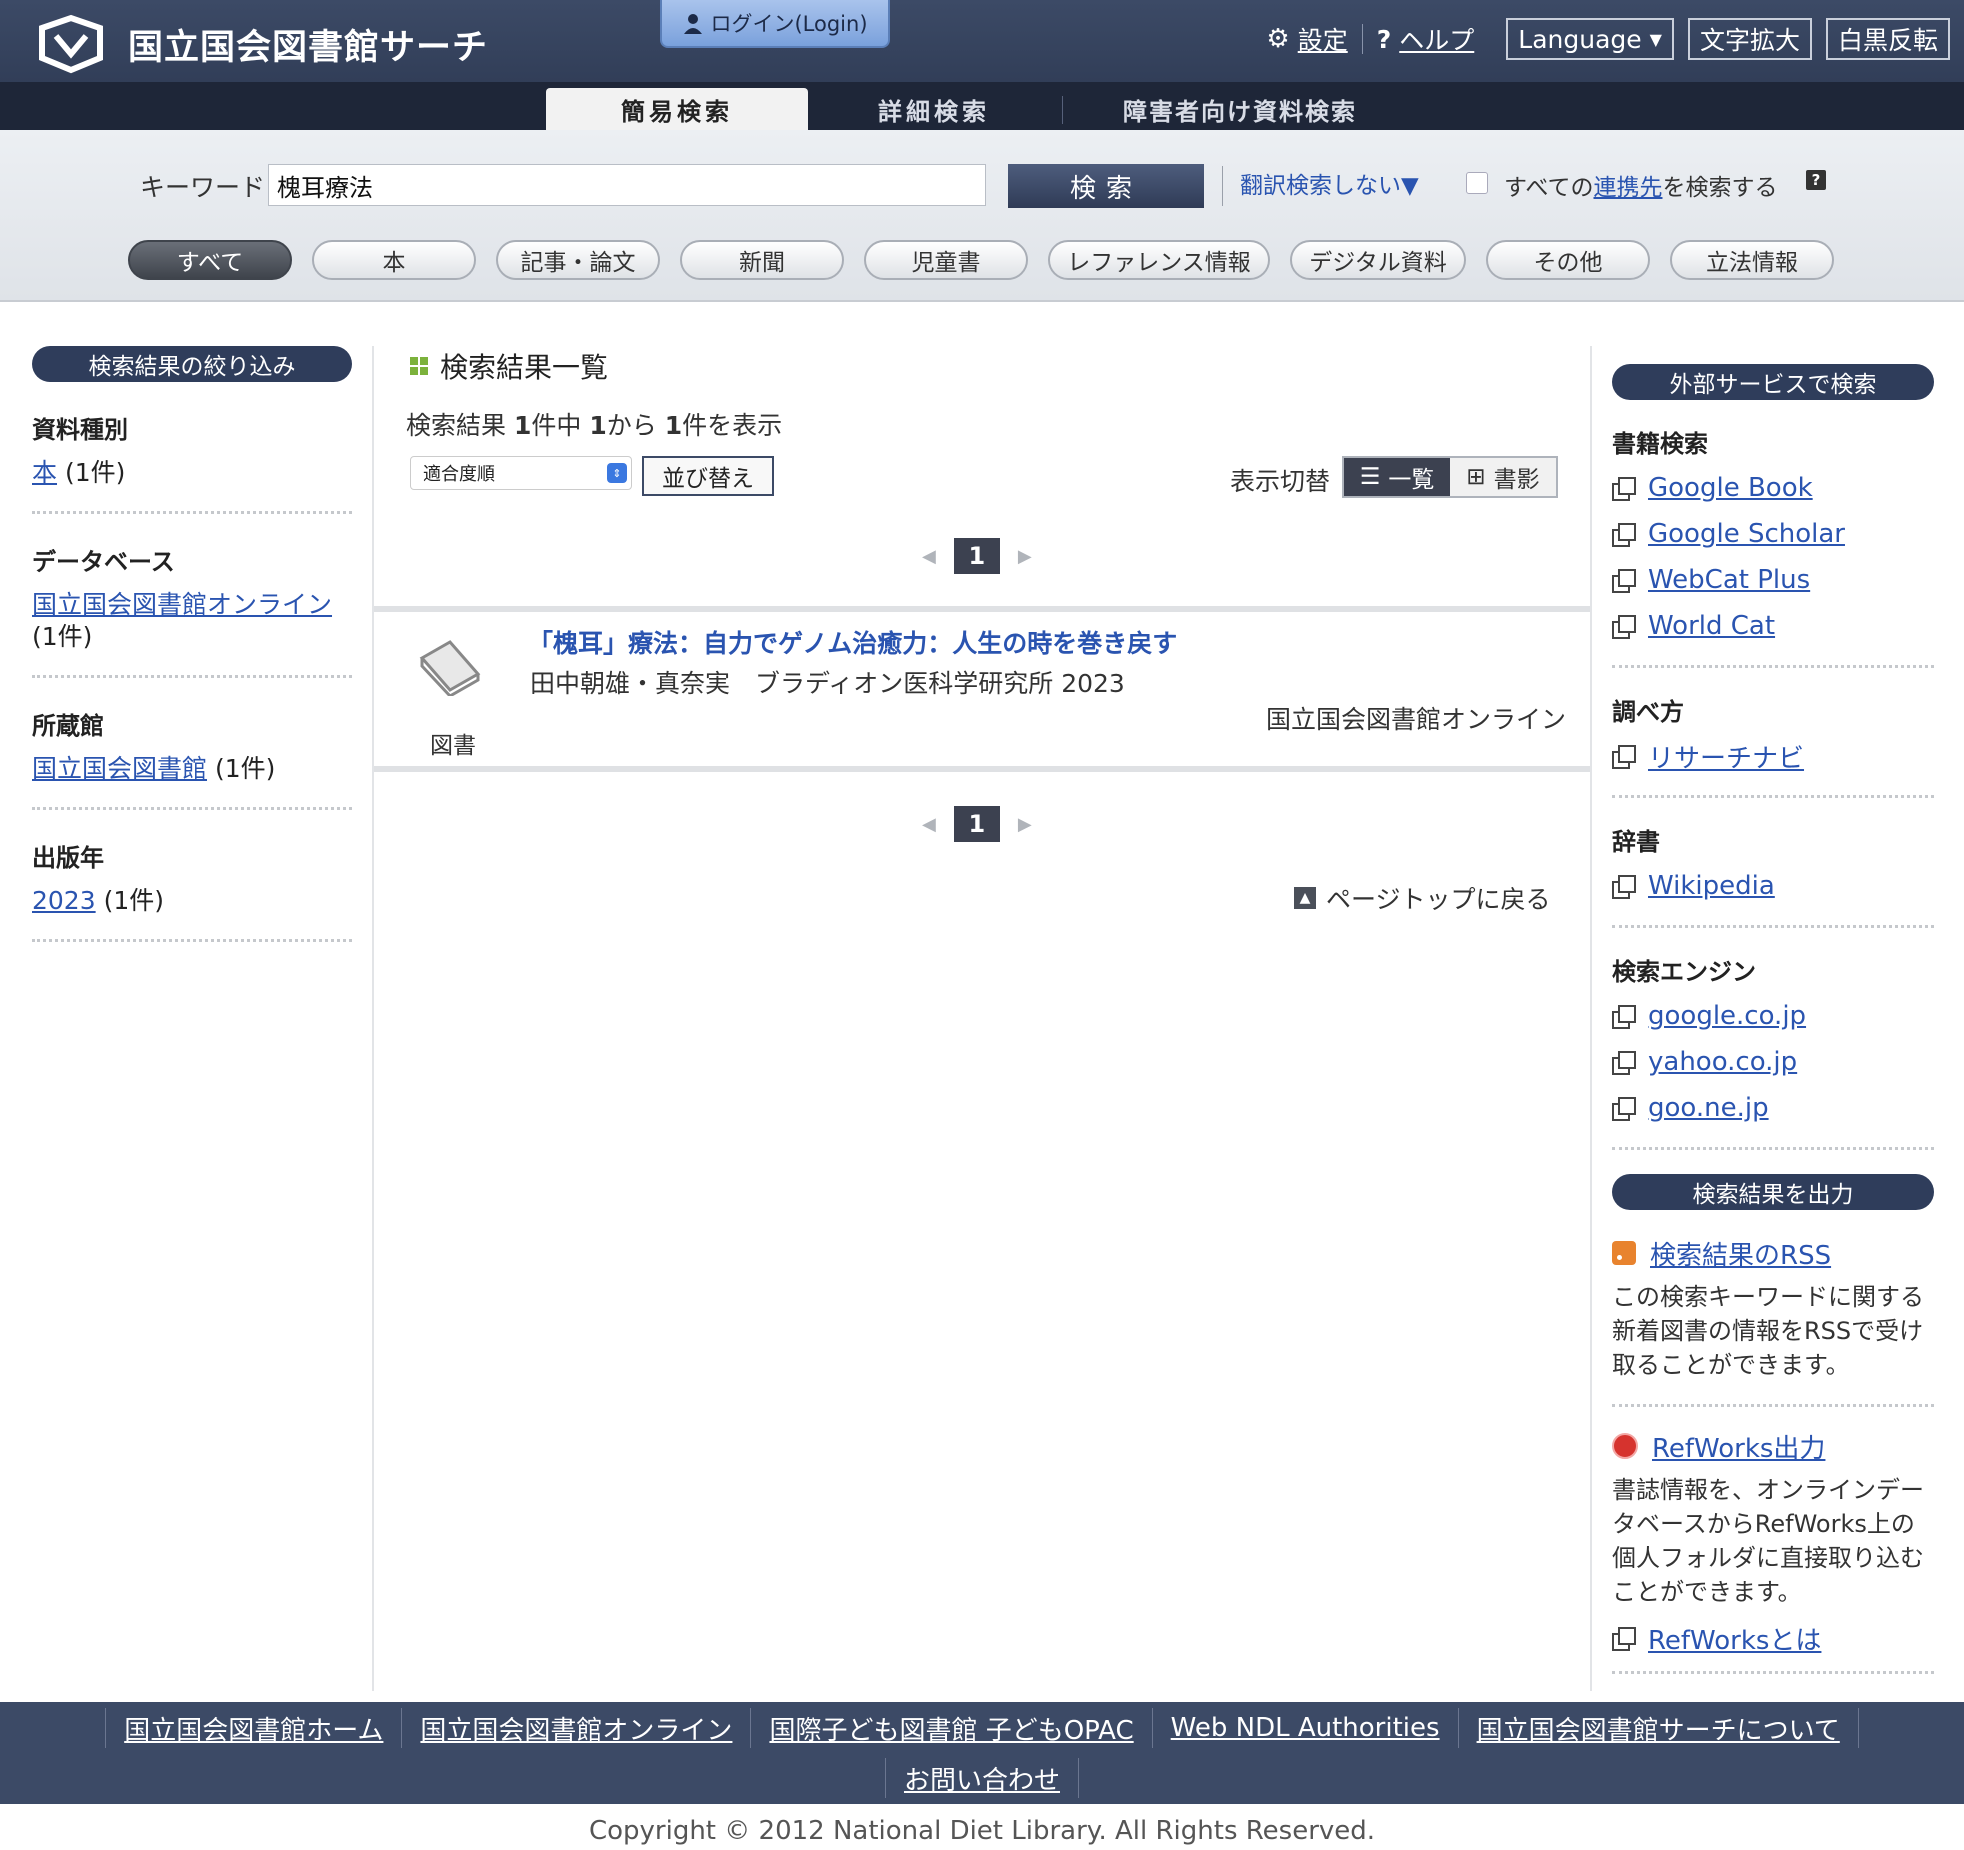  What do you see at coordinates (1708, 1108) in the screenshot?
I see `link-label: goo.ne.jp` at bounding box center [1708, 1108].